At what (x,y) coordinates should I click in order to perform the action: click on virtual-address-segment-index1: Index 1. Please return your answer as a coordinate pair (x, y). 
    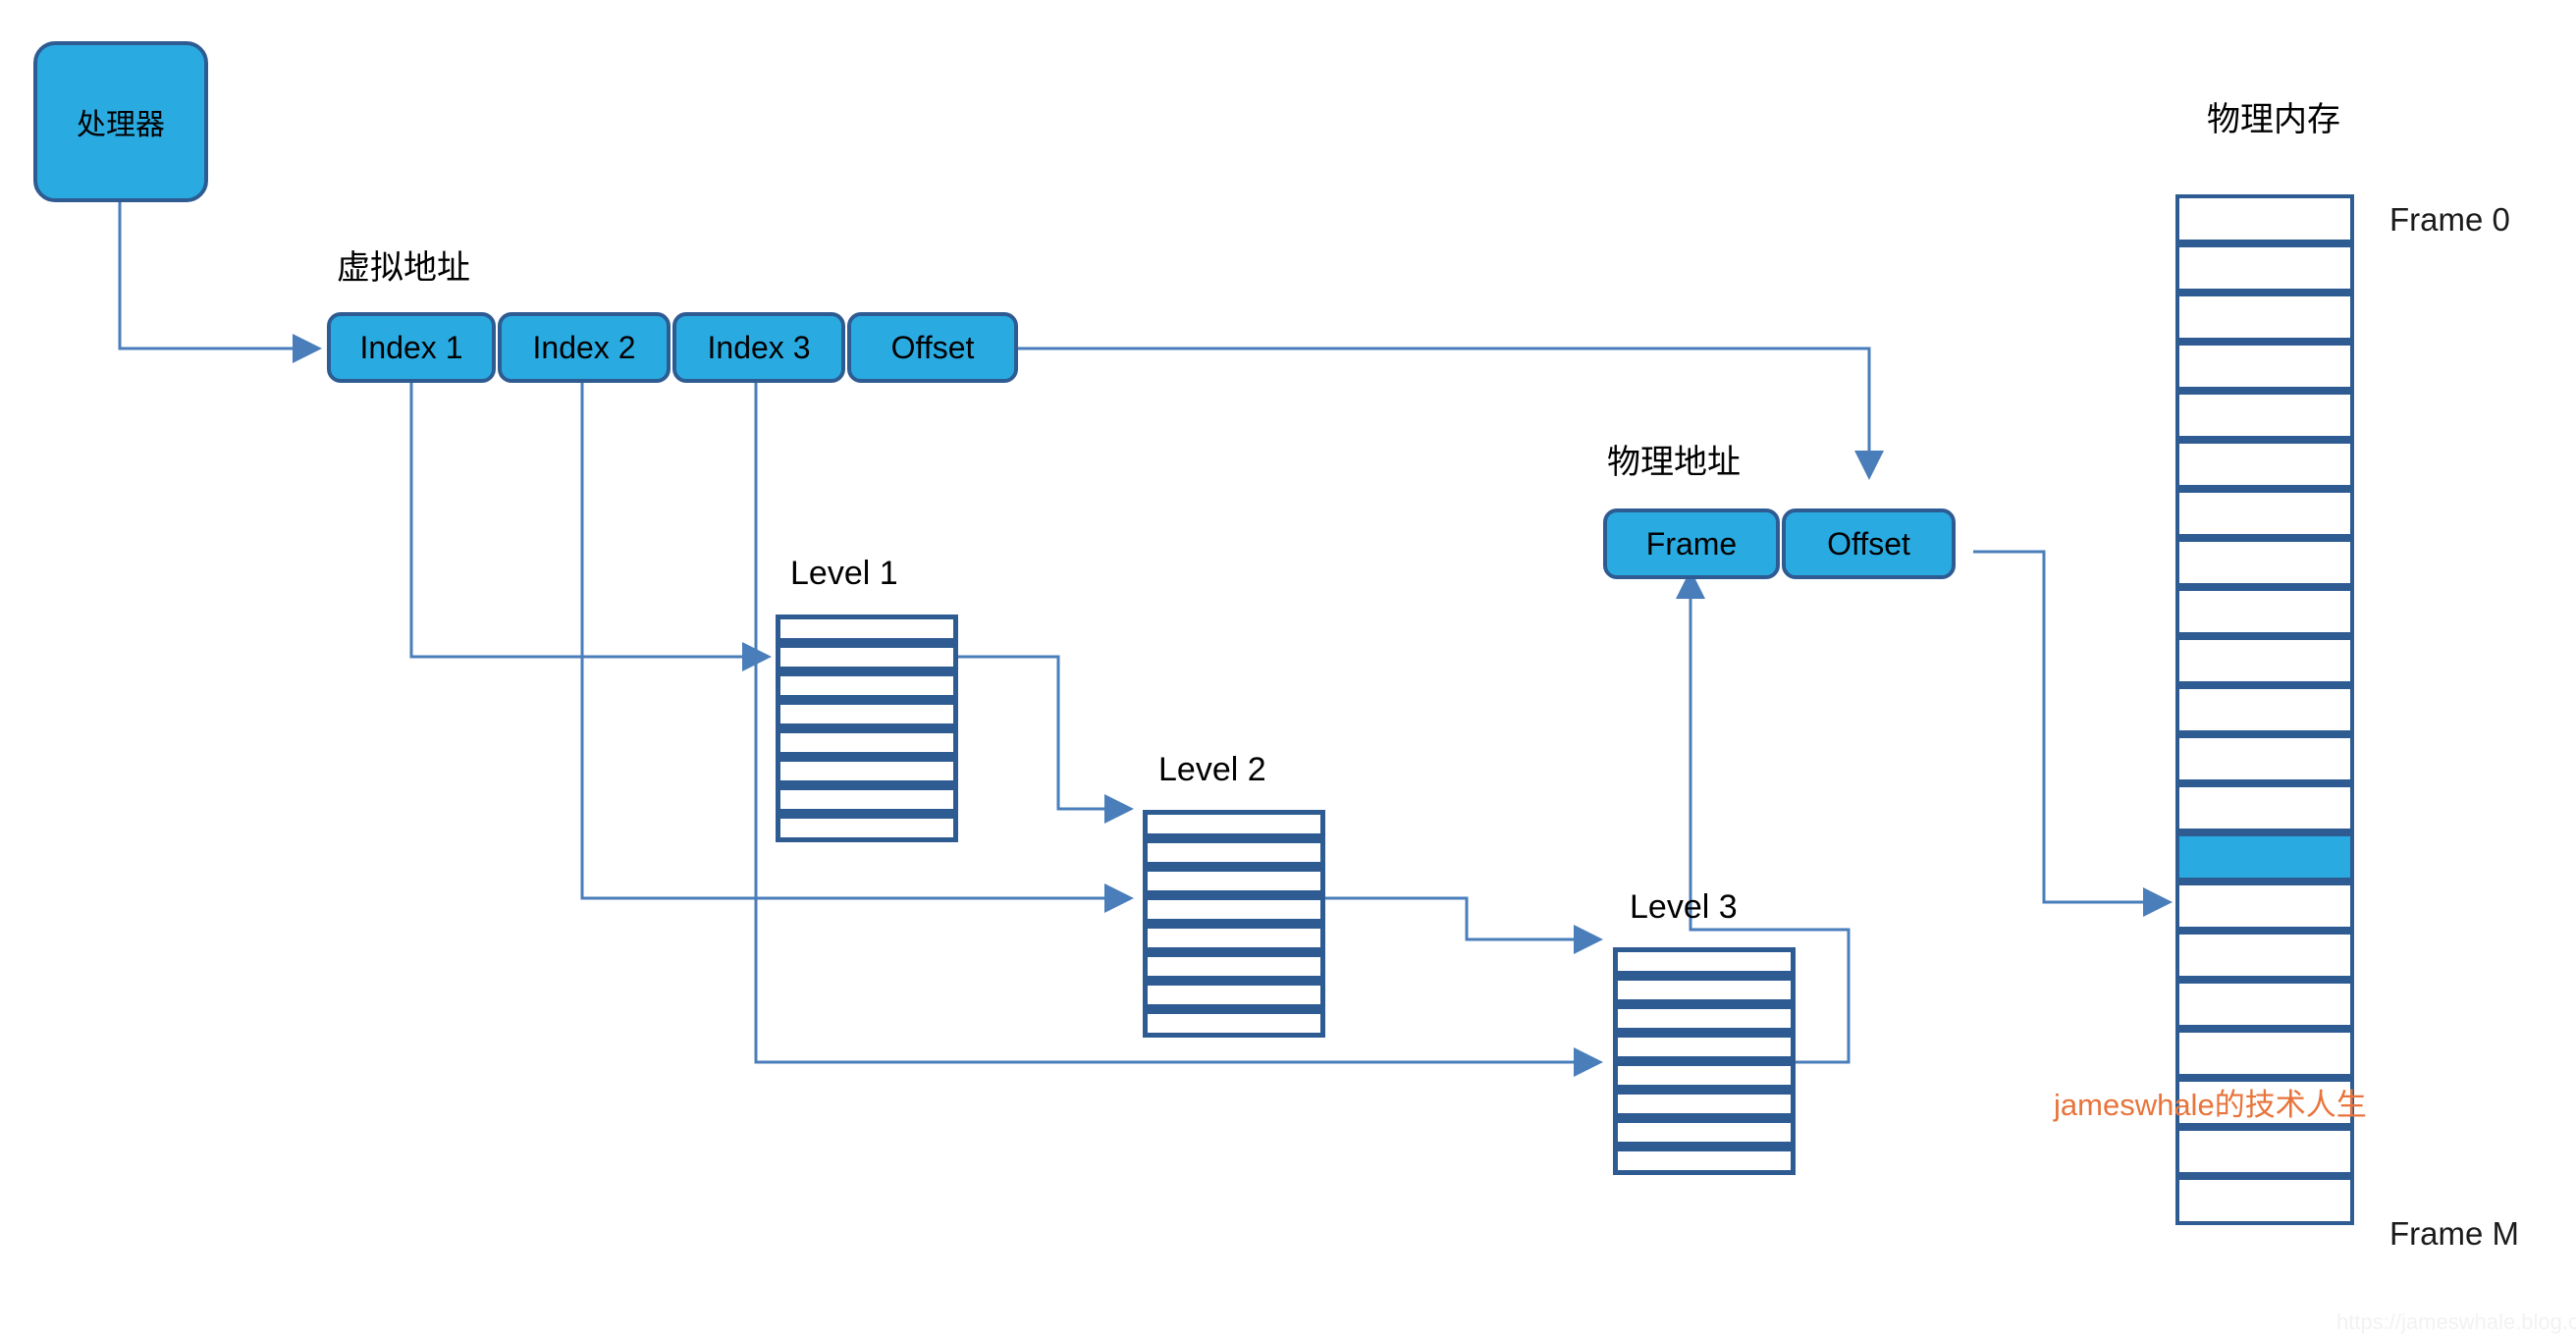
    Looking at the image, I should click on (411, 347).